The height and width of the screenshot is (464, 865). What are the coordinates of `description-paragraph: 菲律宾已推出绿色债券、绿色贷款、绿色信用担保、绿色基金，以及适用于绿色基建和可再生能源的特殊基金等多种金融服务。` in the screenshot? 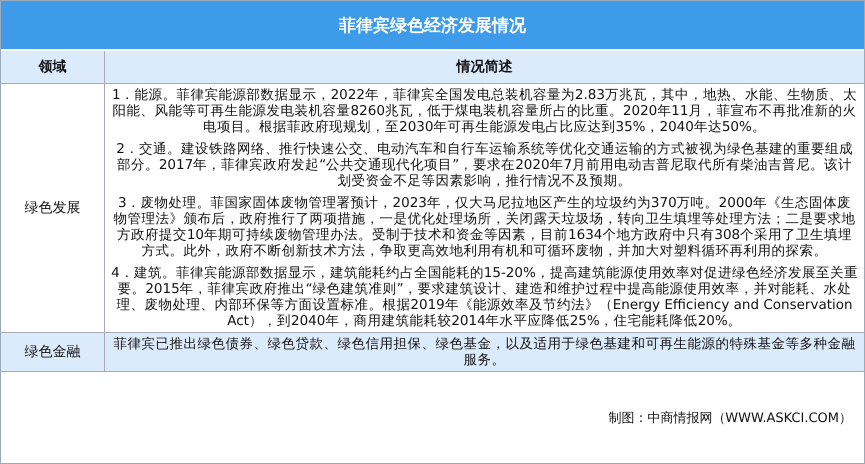 It's located at (484, 352).